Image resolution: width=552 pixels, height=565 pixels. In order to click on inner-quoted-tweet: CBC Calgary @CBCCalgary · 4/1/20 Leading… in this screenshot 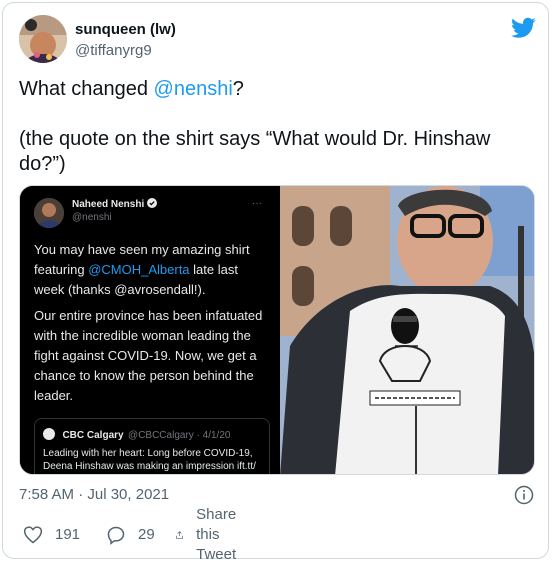, I will do `click(152, 446)`.